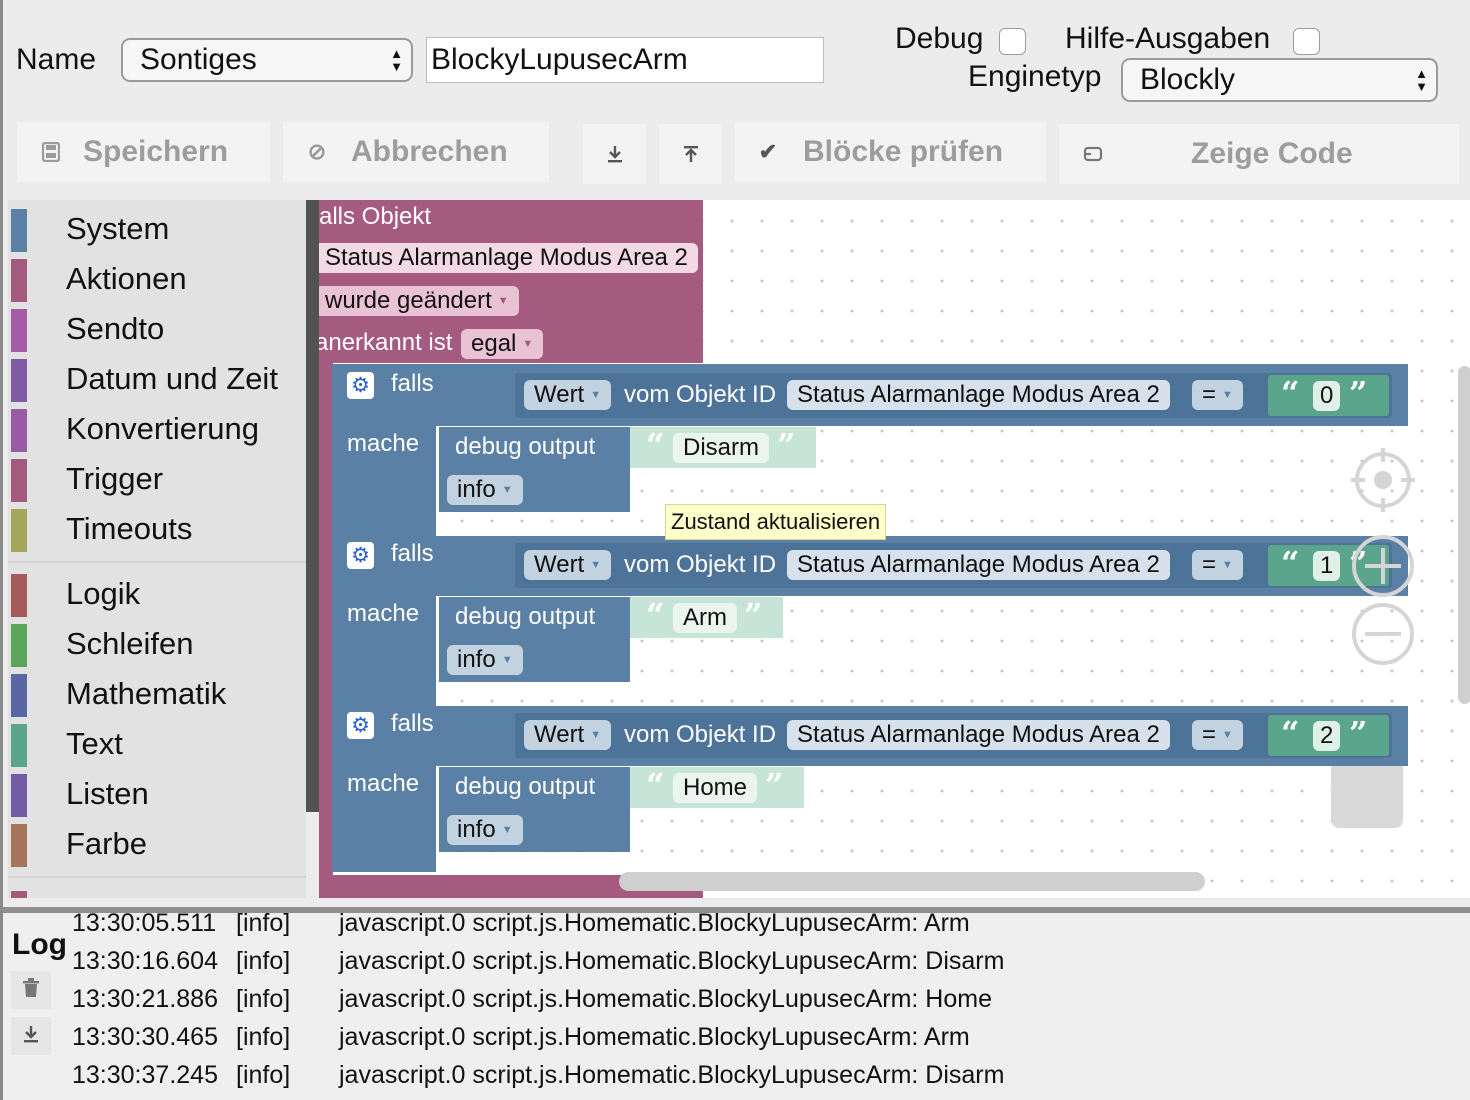 This screenshot has height=1100, width=1470. What do you see at coordinates (31, 1036) in the screenshot?
I see `download-log-button` at bounding box center [31, 1036].